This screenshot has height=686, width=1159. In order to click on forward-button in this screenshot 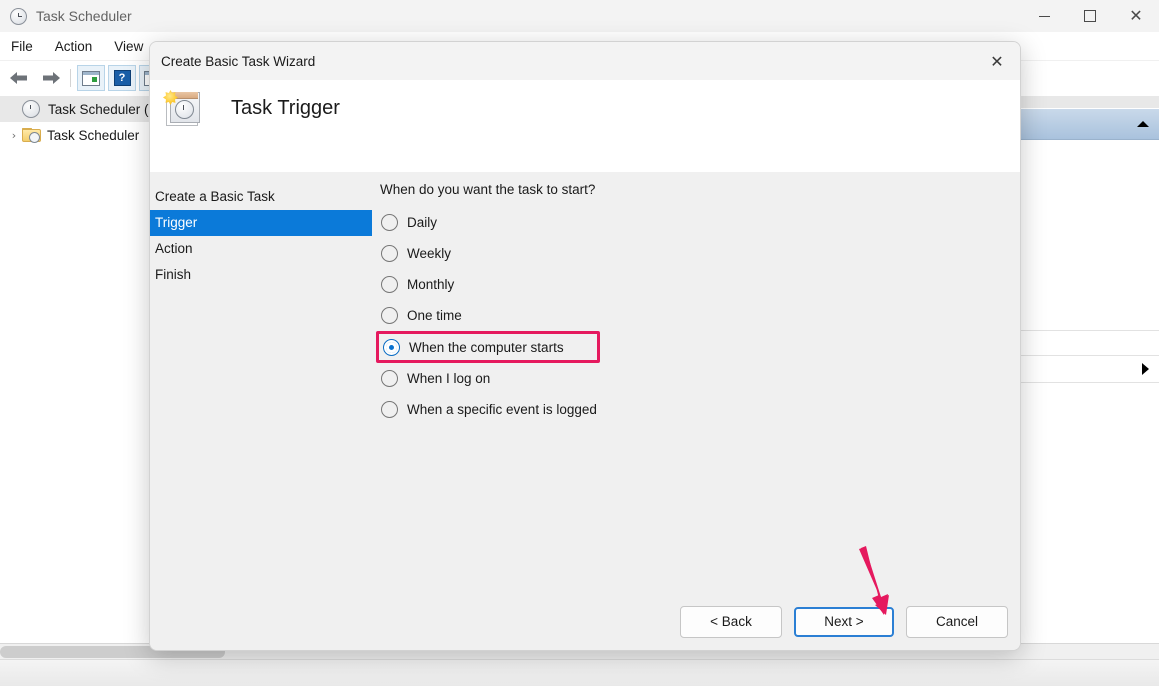, I will do `click(51, 78)`.